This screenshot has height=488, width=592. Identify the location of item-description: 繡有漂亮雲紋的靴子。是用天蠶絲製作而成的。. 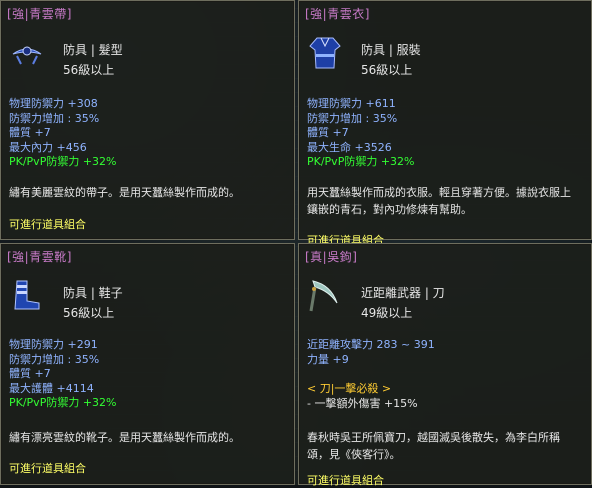
(124, 437).